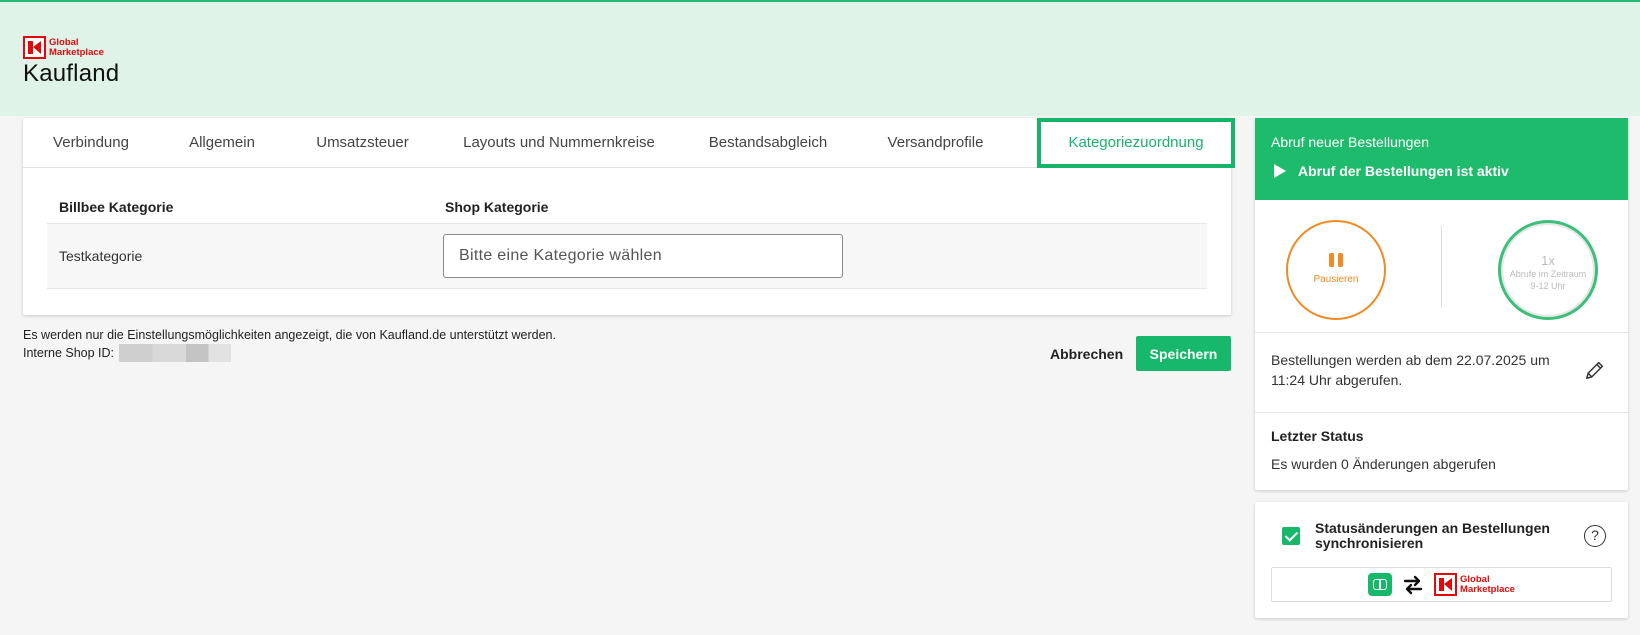  What do you see at coordinates (1383, 464) in the screenshot?
I see `last-status-text: Es wurden 0 Änderungen abgerufen` at bounding box center [1383, 464].